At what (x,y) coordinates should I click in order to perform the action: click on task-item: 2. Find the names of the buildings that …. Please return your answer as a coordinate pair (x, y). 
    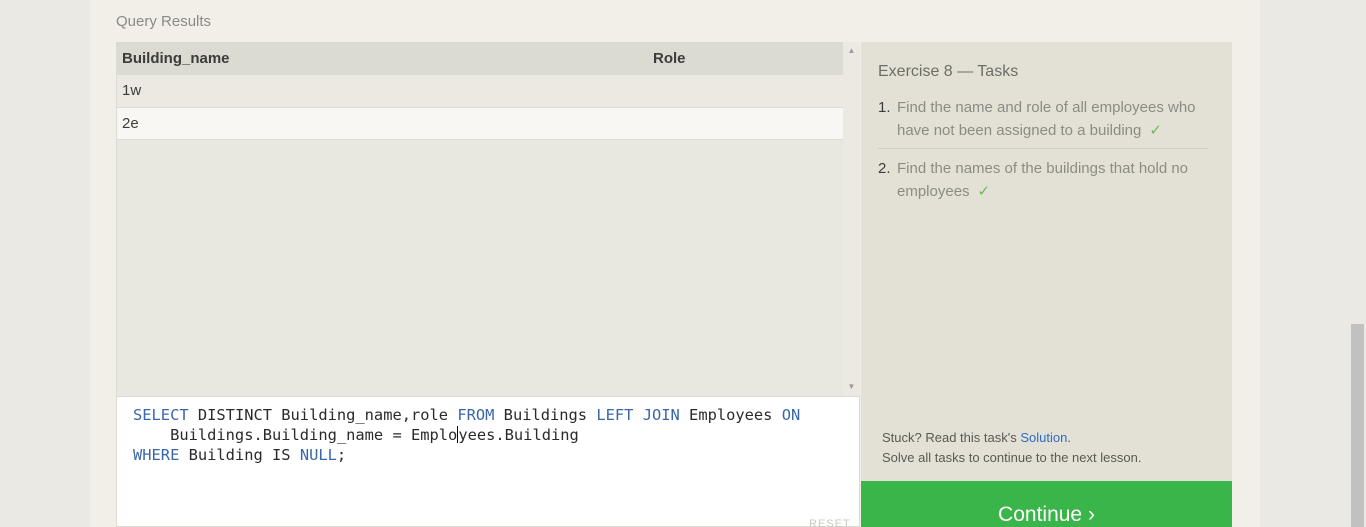
    Looking at the image, I should click on (1043, 183).